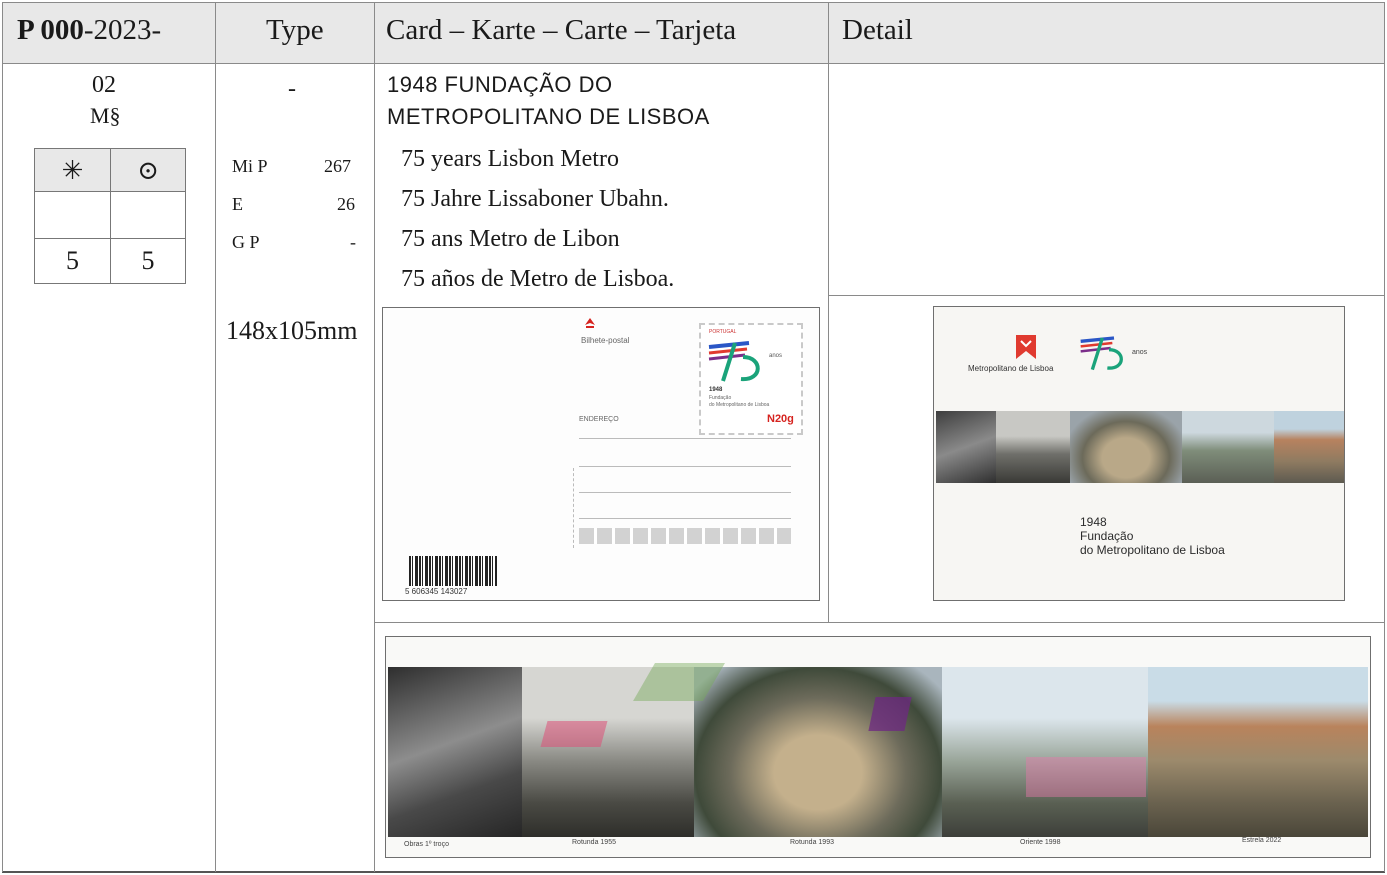  Describe the element at coordinates (548, 116) in the screenshot. I see `card-title-line2: METROPOLITANO DE LISBOA` at that location.